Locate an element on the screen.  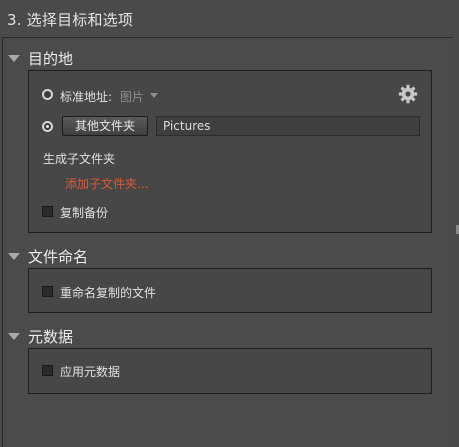
chevron-down-icon is located at coordinates (154, 95).